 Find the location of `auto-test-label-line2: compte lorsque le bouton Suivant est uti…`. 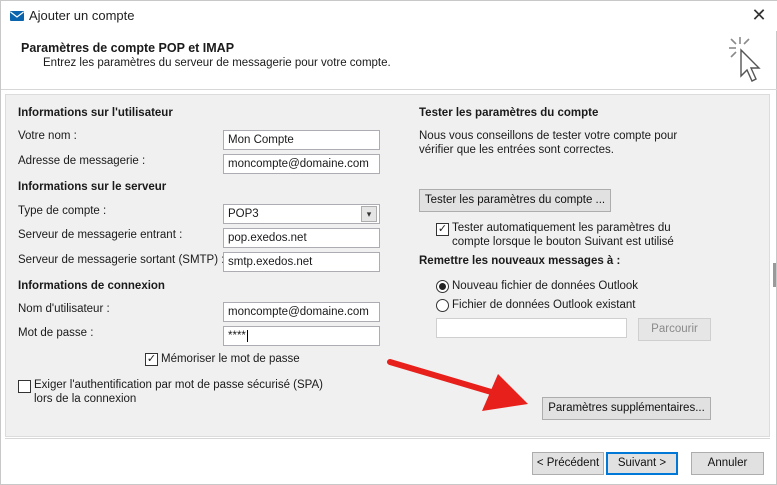

auto-test-label-line2: compte lorsque le bouton Suivant est uti… is located at coordinates (563, 242).